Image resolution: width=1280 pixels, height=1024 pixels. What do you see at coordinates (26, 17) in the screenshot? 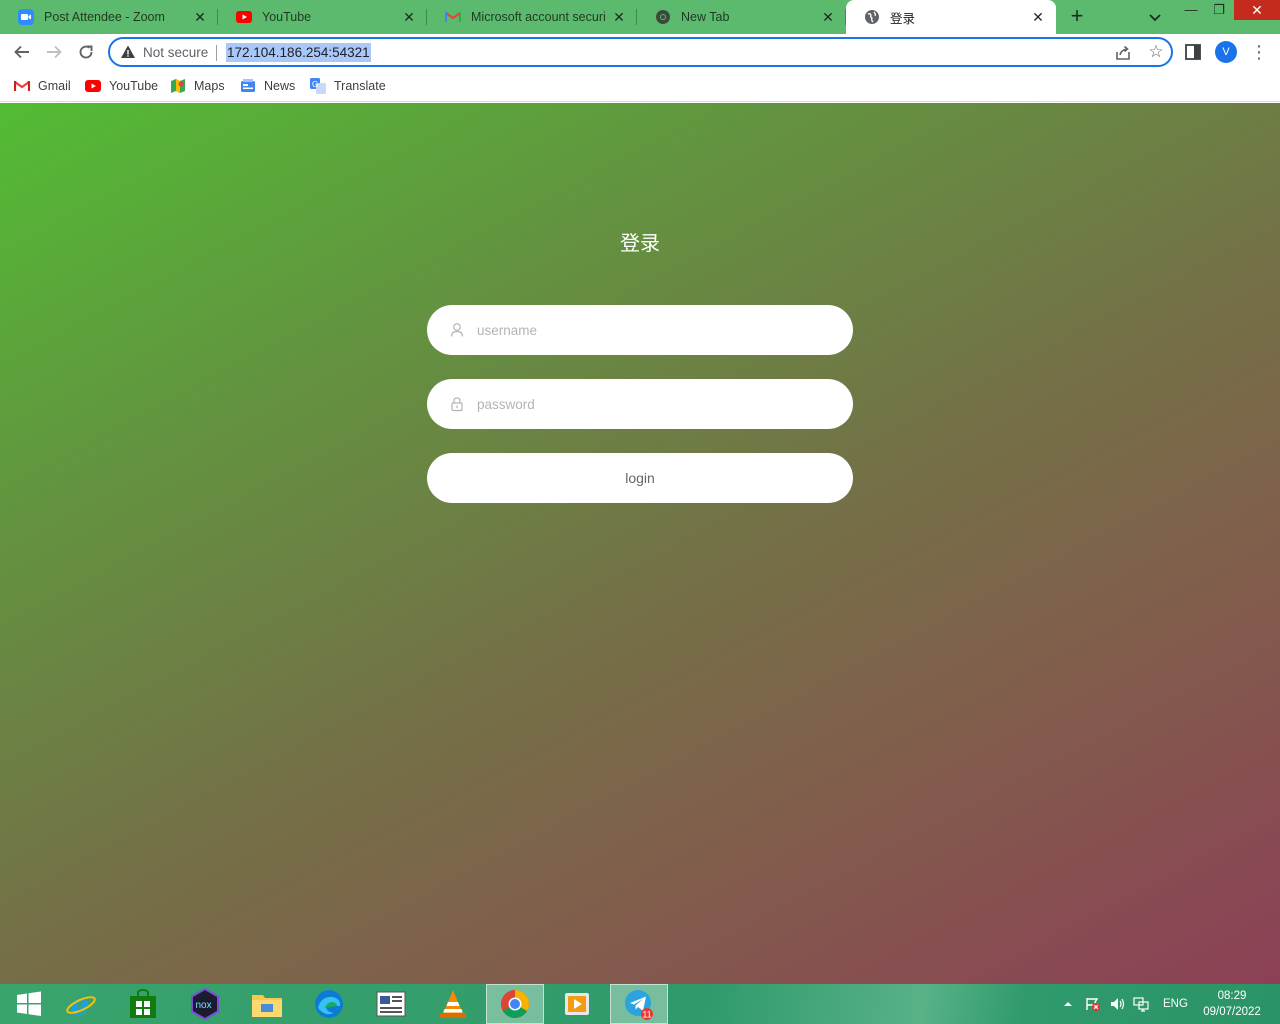
I see `zoom-icon` at bounding box center [26, 17].